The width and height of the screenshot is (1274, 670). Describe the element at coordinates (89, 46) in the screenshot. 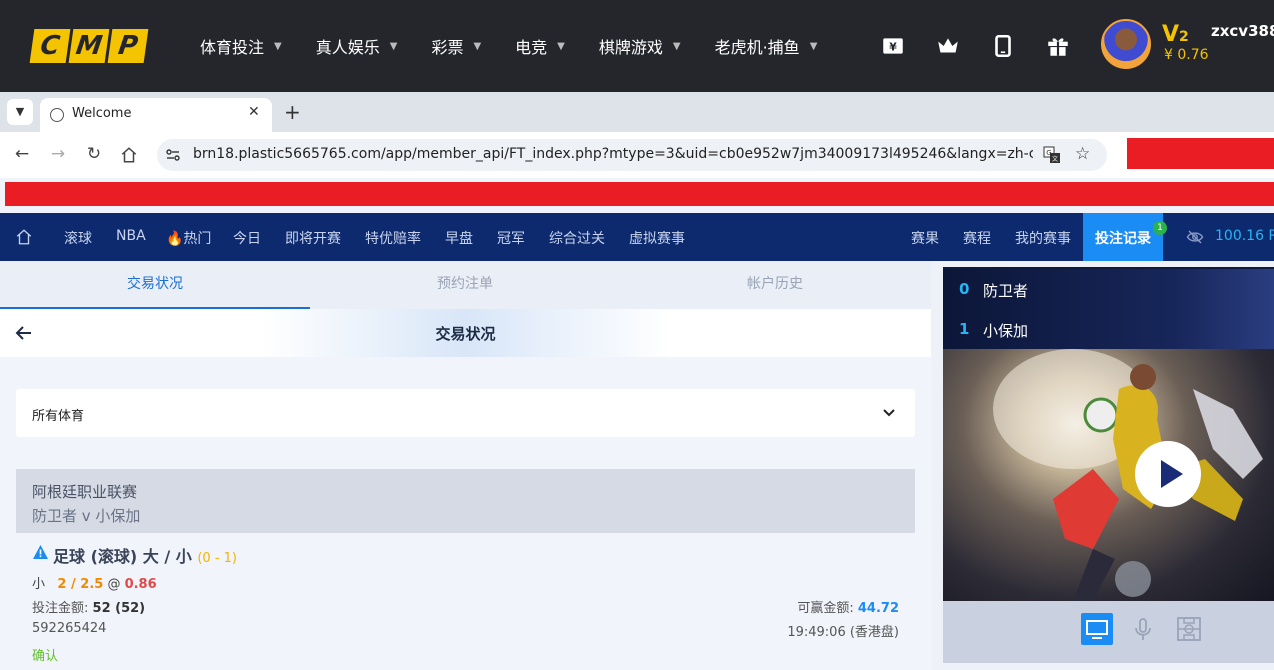

I see `site-logo: C M P` at that location.